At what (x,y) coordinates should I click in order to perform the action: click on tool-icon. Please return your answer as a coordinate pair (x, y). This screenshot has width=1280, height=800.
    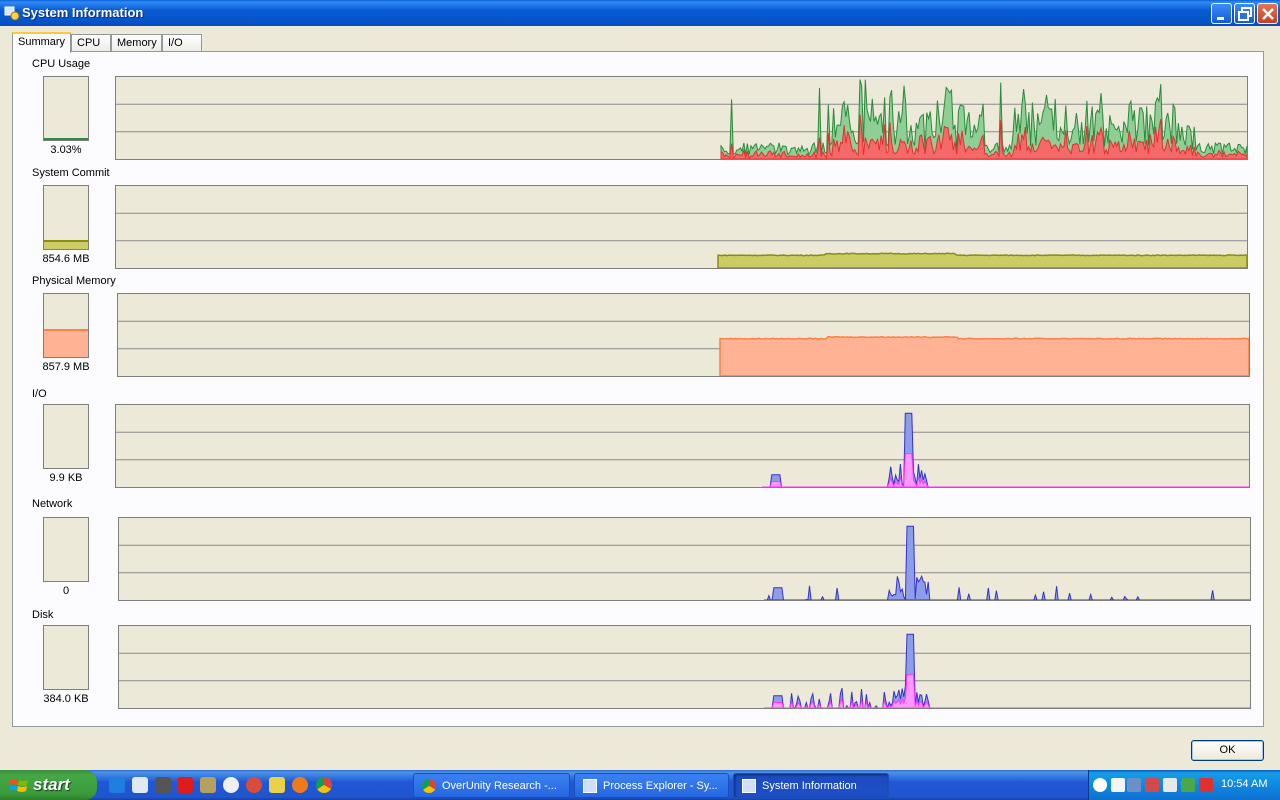
    Looking at the image, I should click on (208, 785).